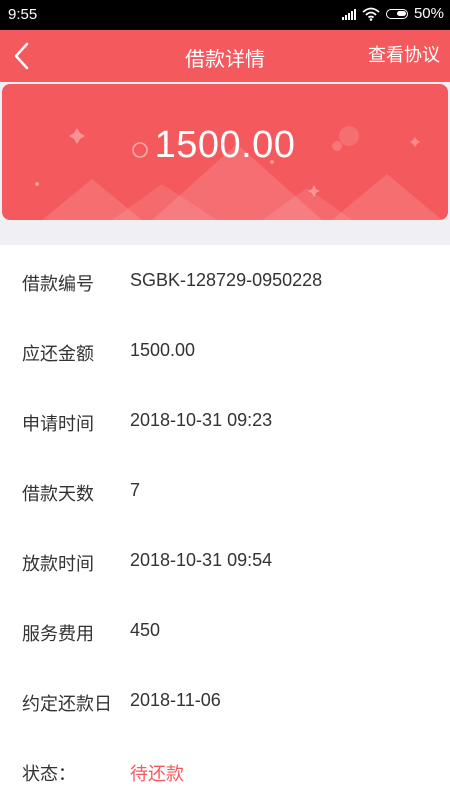 This screenshot has width=450, height=800. Describe the element at coordinates (201, 420) in the screenshot. I see `detail-value: 2018-10-31 09:23` at that location.